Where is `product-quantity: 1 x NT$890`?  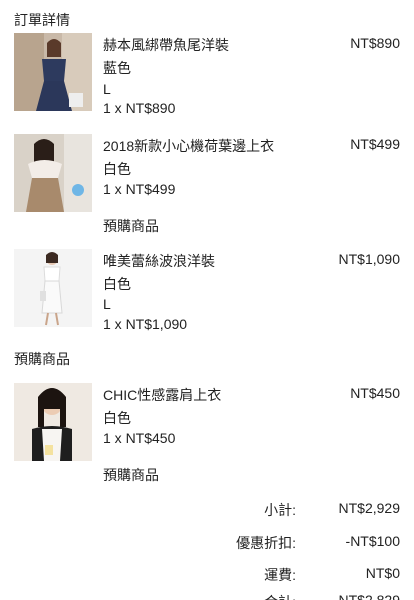 product-quantity: 1 x NT$890 is located at coordinates (139, 108).